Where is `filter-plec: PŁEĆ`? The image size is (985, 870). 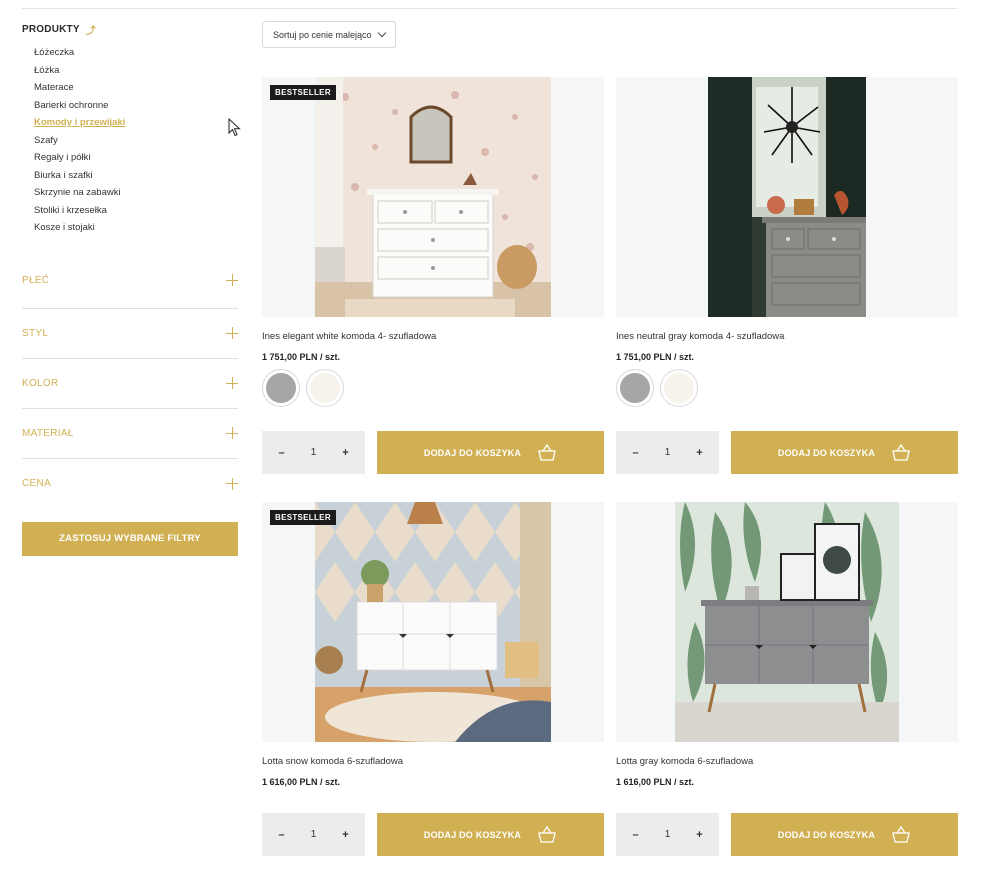
filter-plec: PŁEĆ is located at coordinates (130, 281).